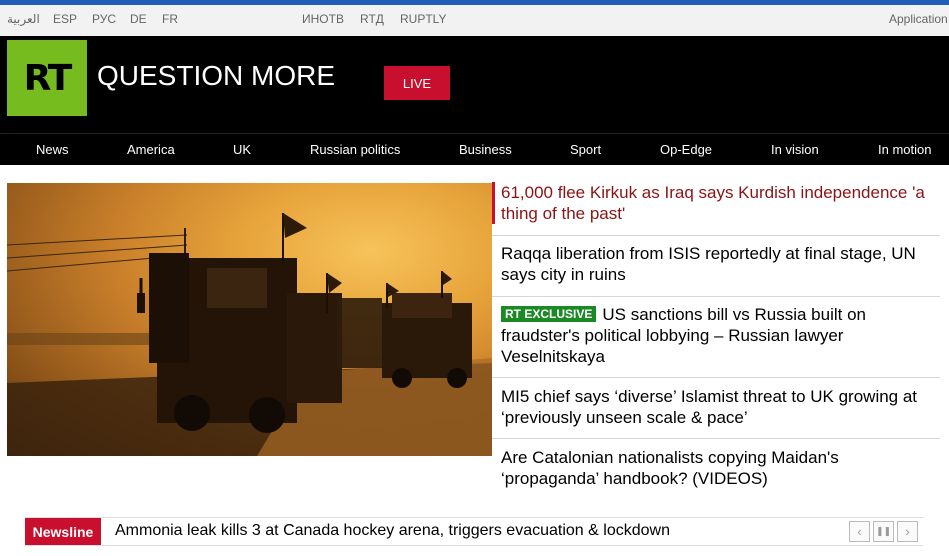 This screenshot has width=949, height=556. What do you see at coordinates (323, 19) in the screenshot?
I see `link-inotv: ИНОТВ` at bounding box center [323, 19].